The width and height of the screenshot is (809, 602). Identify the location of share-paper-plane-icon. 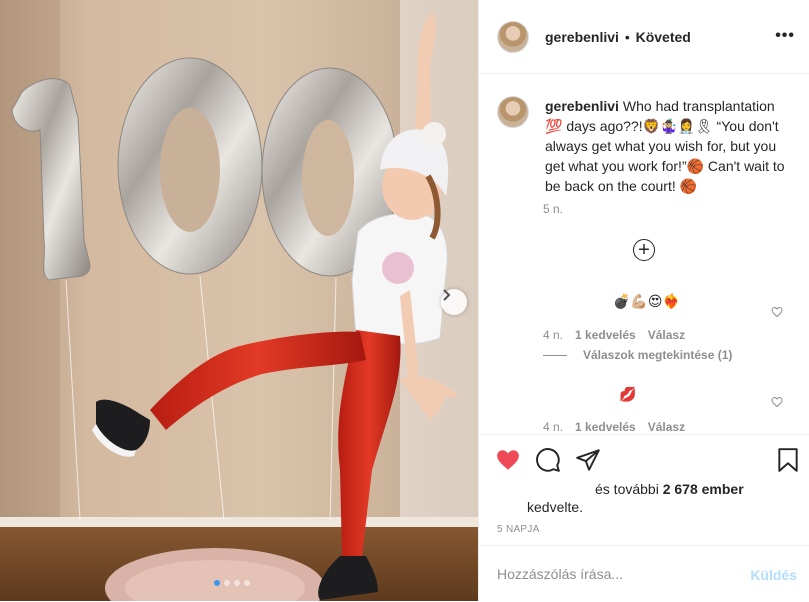
(588, 460).